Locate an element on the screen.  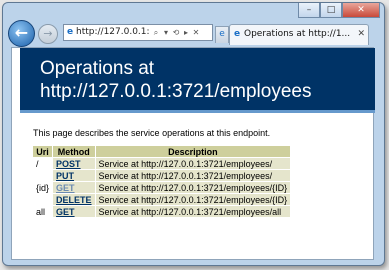
window-controls: – □ ✕ is located at coordinates (339, 10).